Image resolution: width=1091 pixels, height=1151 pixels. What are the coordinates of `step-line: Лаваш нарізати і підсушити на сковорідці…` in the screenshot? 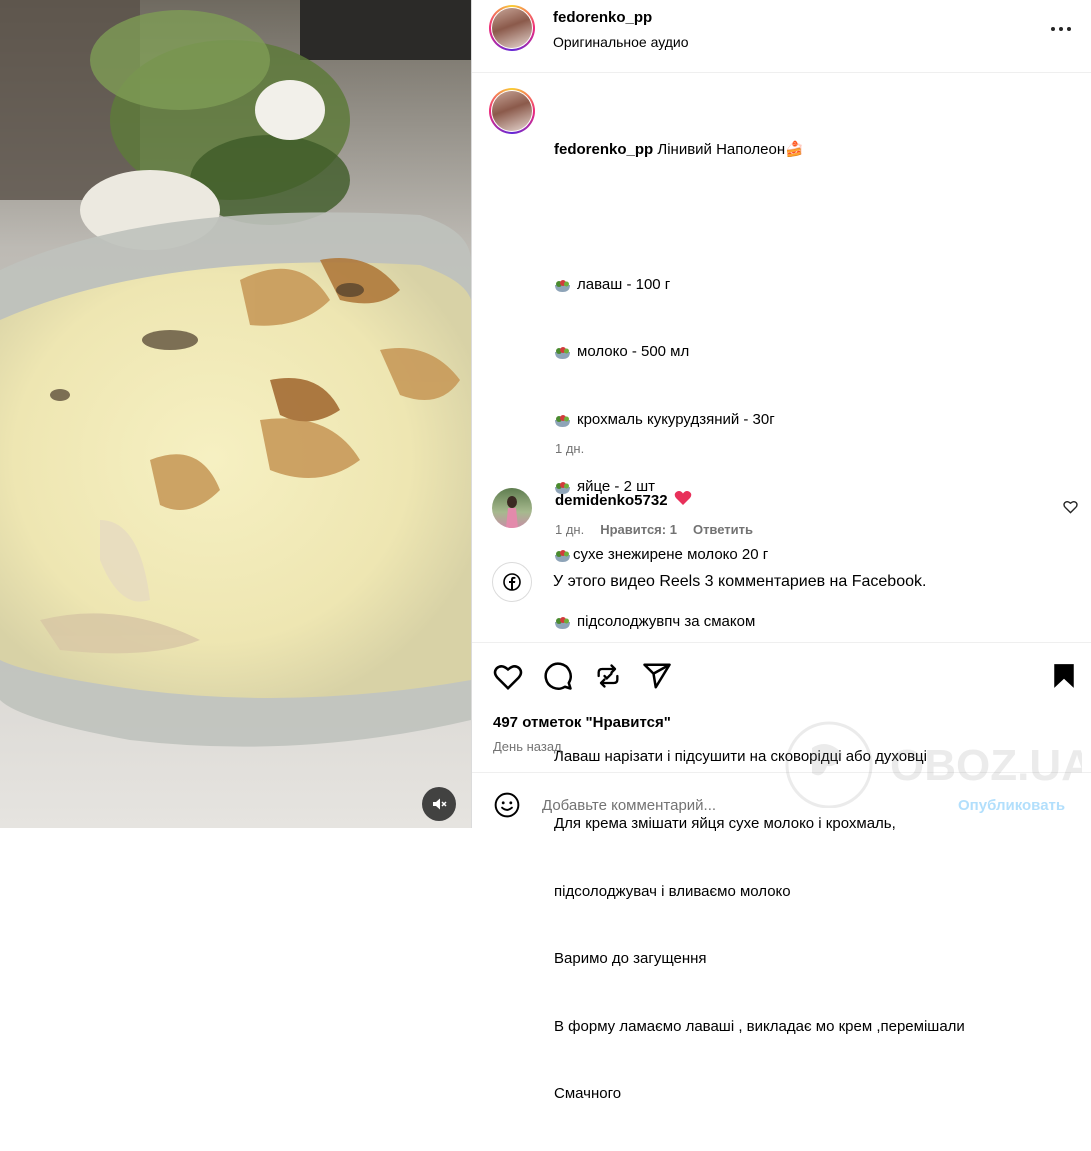 It's located at (740, 756).